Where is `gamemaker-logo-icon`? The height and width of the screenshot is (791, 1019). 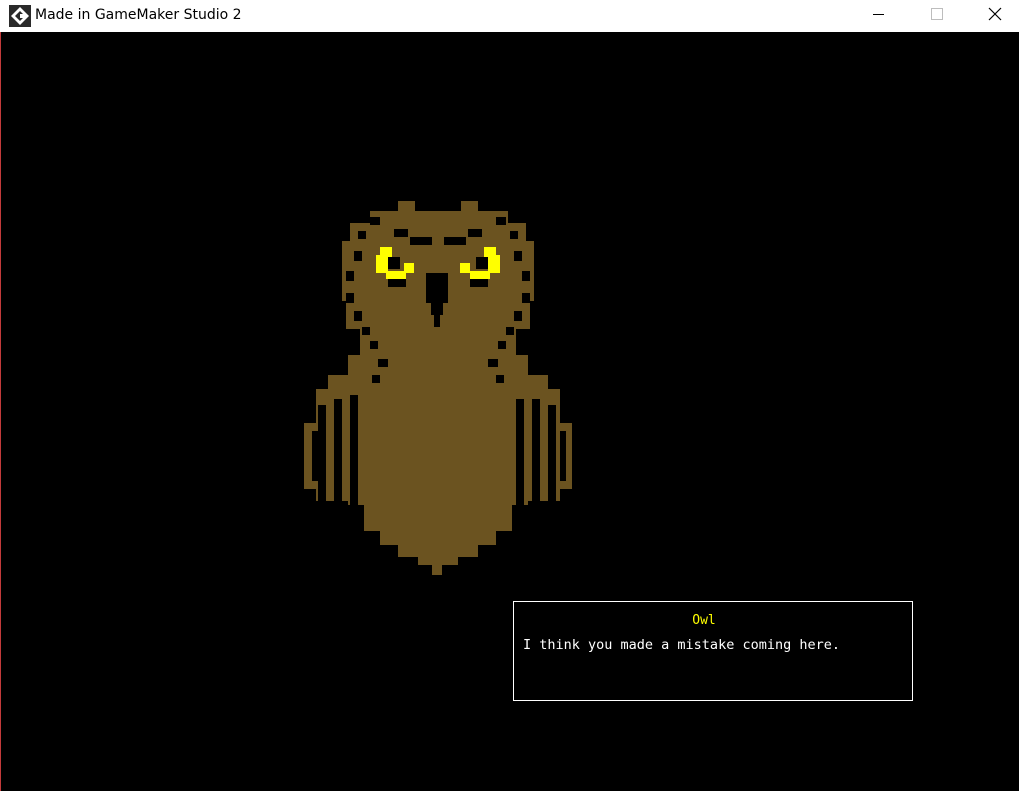
gamemaker-logo-icon is located at coordinates (20, 16).